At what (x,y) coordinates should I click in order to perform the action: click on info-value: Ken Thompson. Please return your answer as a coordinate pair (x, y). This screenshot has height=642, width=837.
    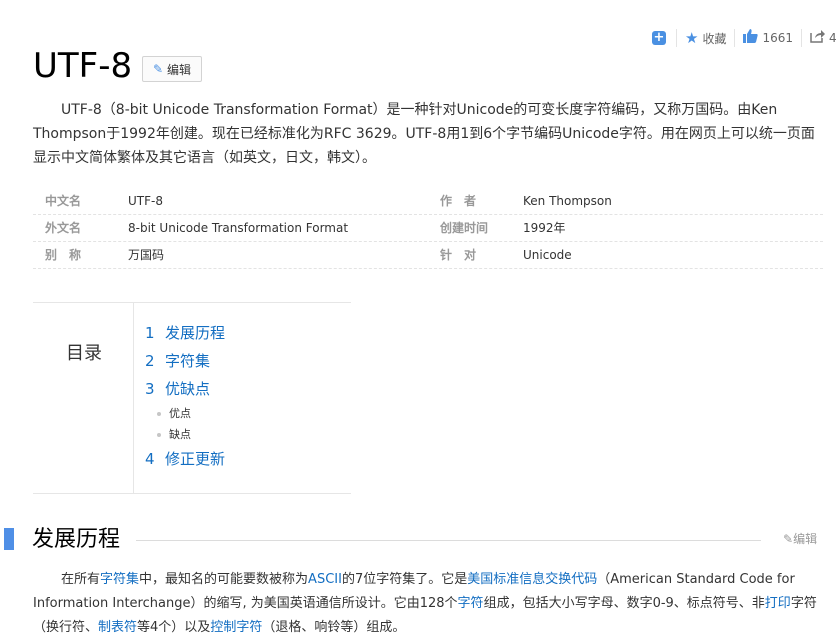
    Looking at the image, I should click on (567, 201).